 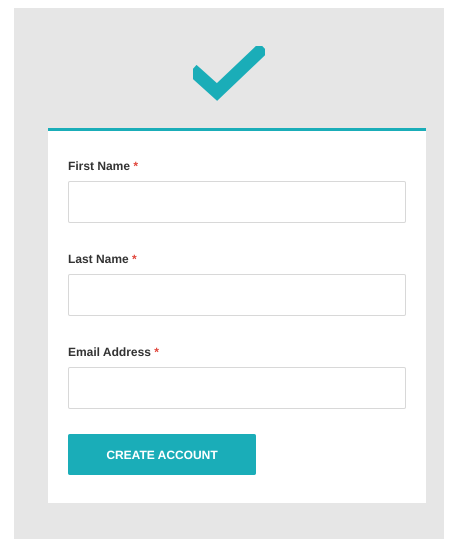 I want to click on field-label: Email Address *, so click(x=114, y=352).